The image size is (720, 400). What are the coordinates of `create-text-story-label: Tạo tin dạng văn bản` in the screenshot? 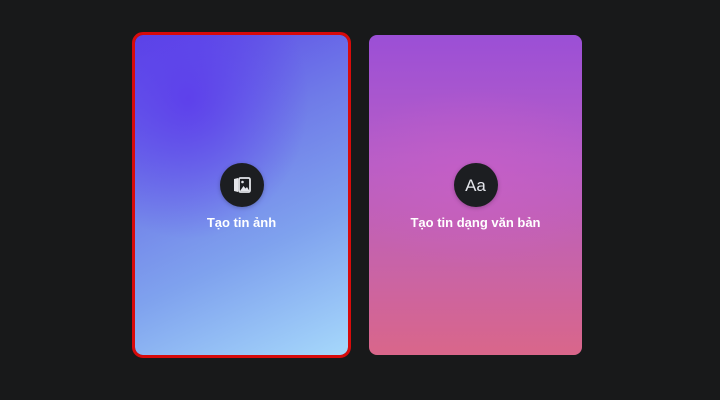 It's located at (475, 222).